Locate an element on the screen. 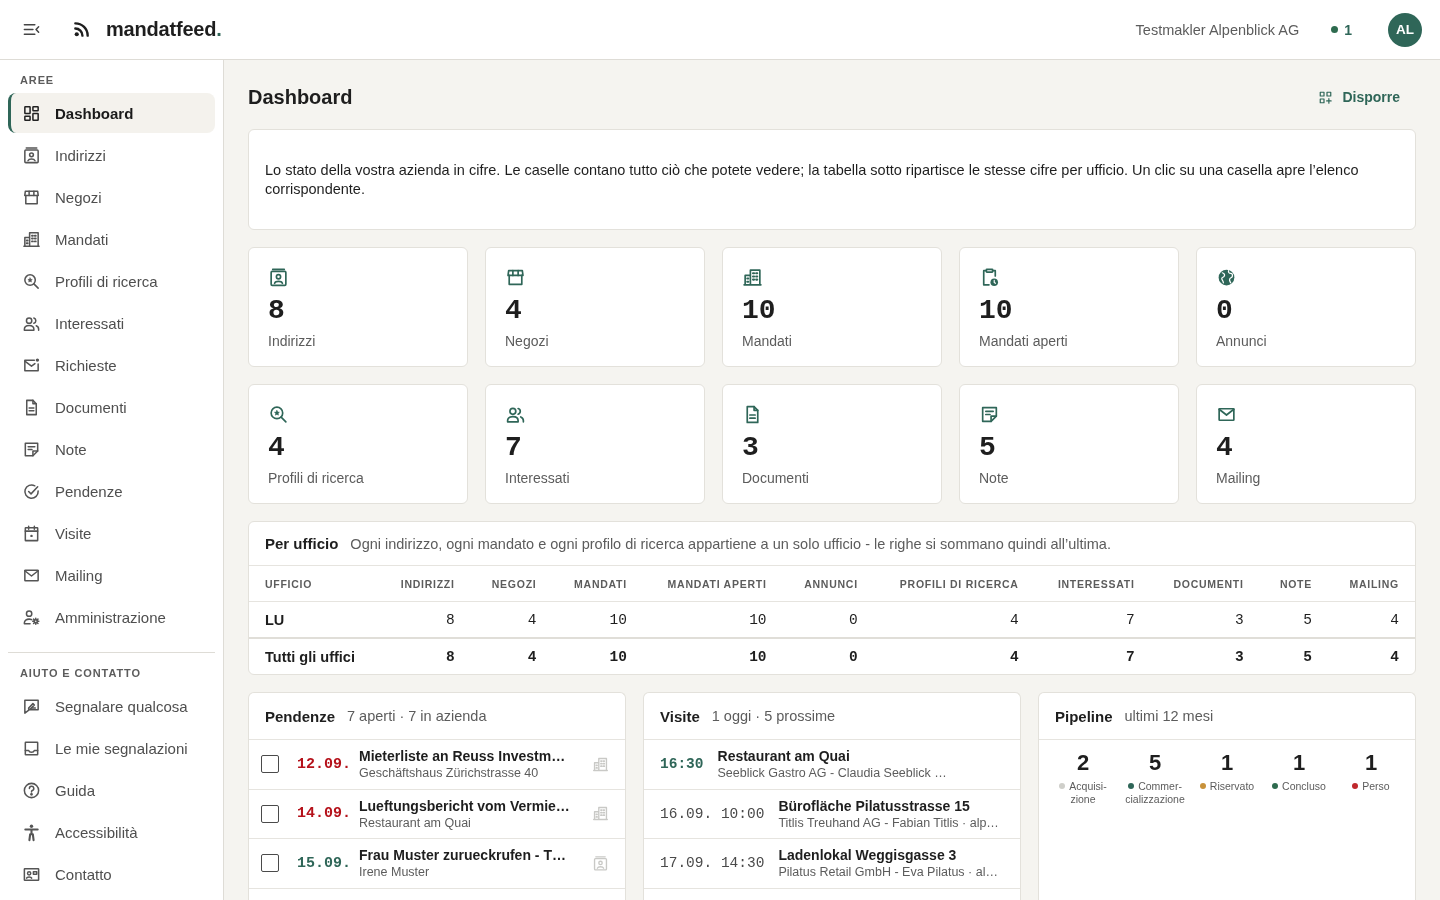 The height and width of the screenshot is (900, 1440). sidebar-item: Mandati is located at coordinates (111, 239).